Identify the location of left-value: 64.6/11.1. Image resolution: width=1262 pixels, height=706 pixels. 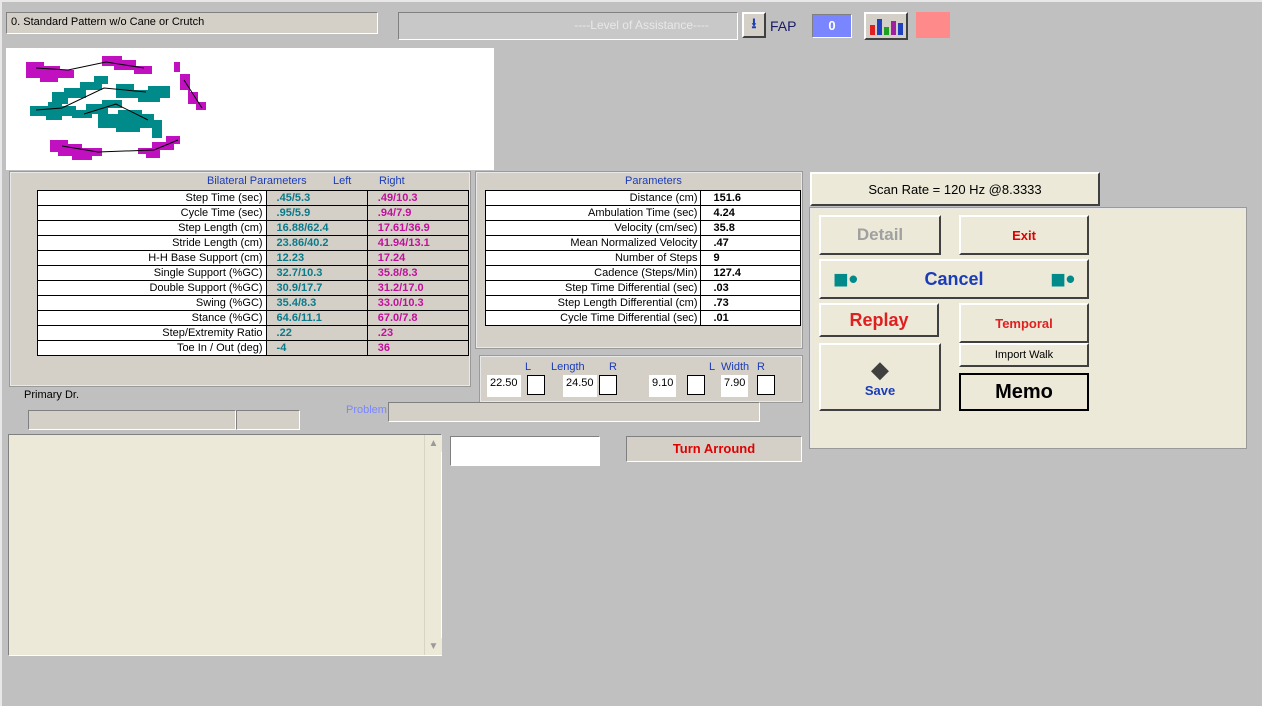
(316, 318).